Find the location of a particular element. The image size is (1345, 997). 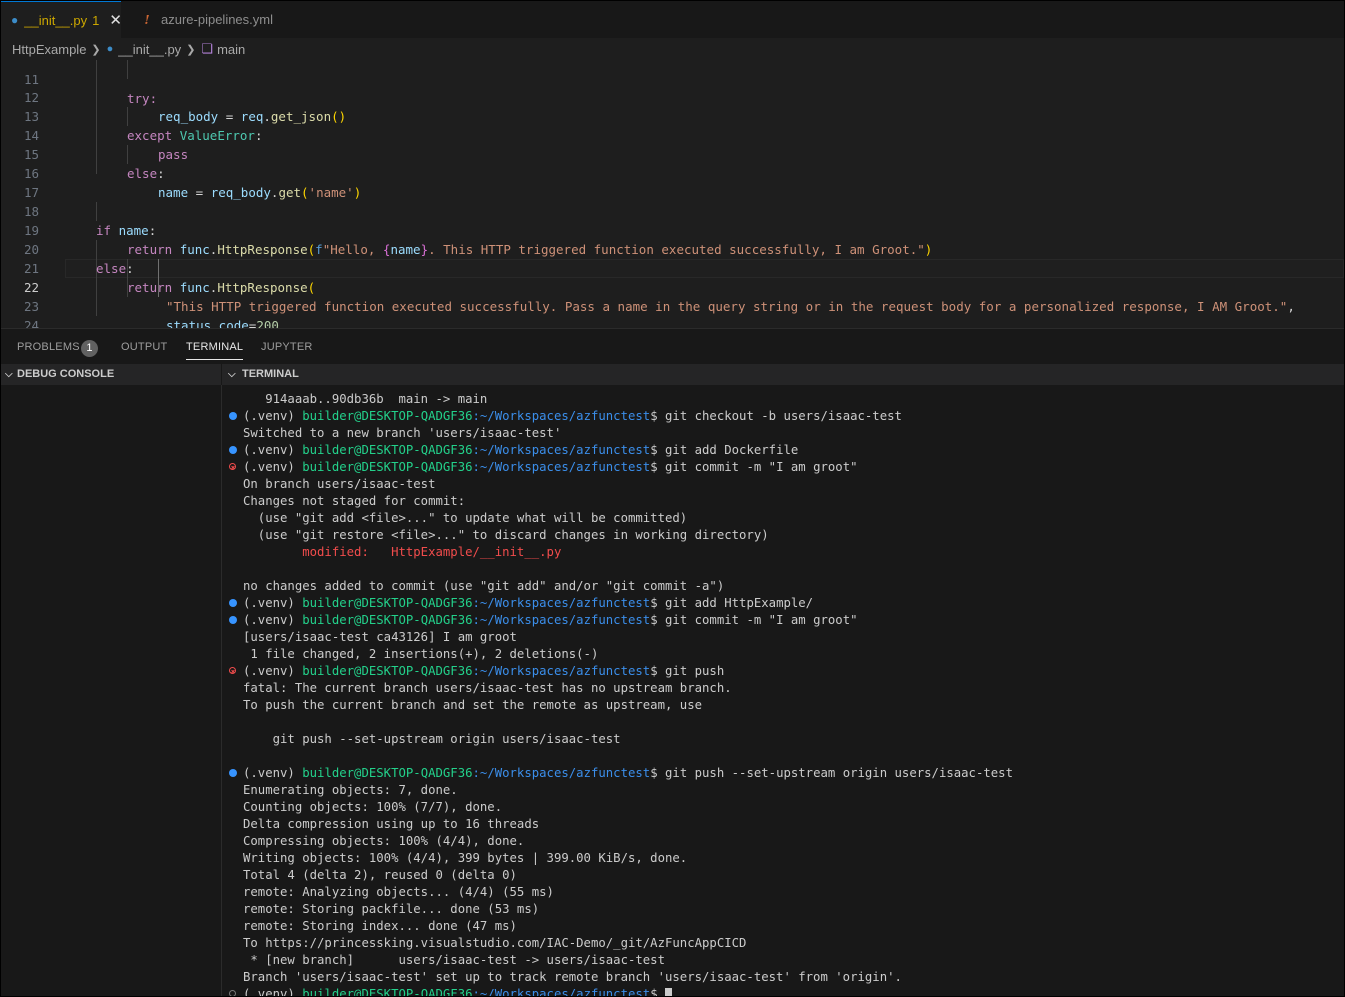

tab-label: azure-pipelines.yml is located at coordinates (217, 19).